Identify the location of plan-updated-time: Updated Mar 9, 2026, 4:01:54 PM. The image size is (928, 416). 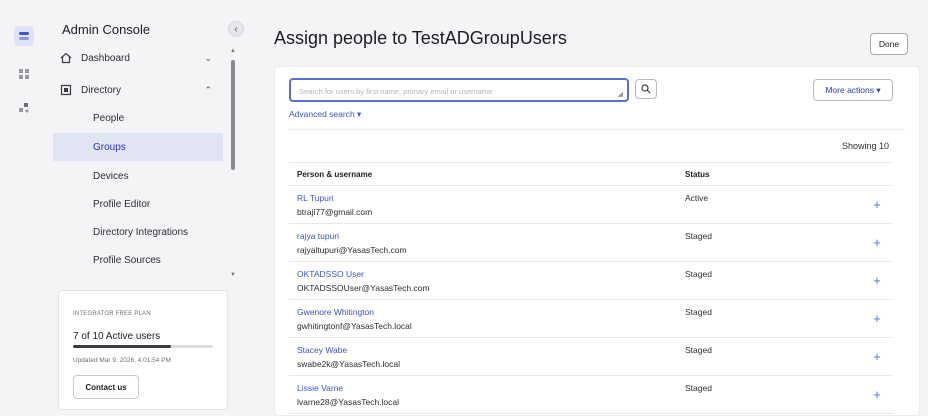
(122, 360).